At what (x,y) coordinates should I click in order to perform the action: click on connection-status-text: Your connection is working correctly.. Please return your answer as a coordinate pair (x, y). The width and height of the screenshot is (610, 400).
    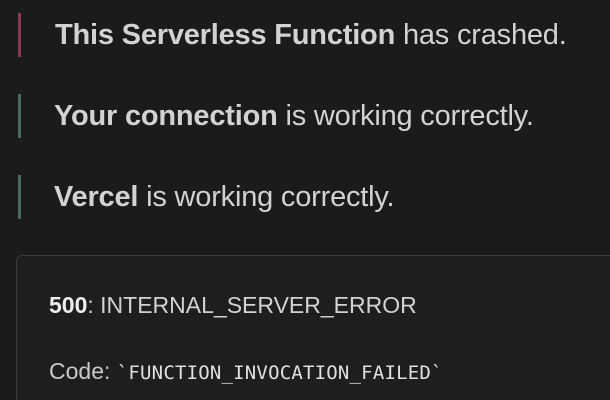
    Looking at the image, I should click on (294, 116).